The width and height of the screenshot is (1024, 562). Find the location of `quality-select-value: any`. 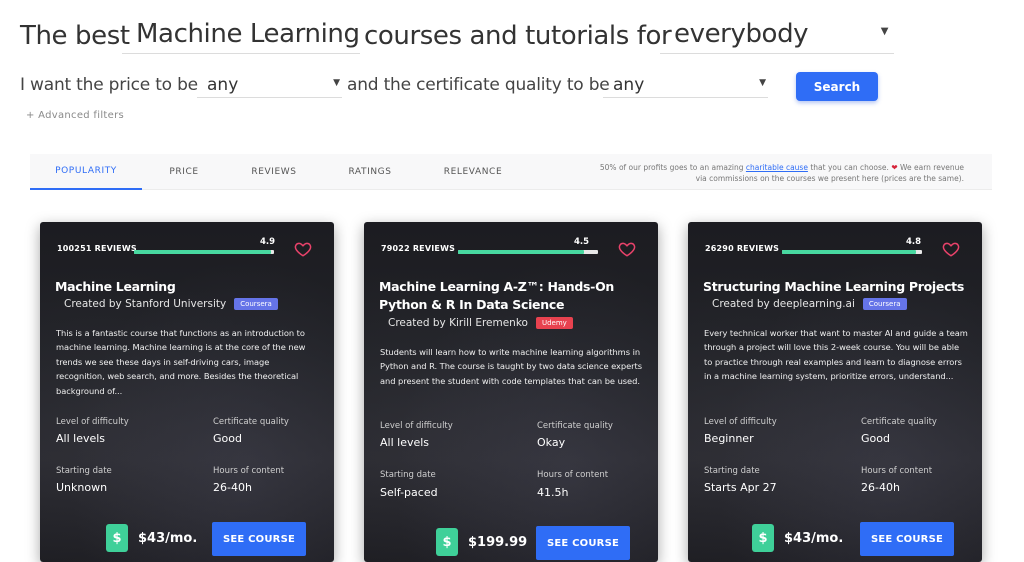

quality-select-value: any is located at coordinates (629, 84).